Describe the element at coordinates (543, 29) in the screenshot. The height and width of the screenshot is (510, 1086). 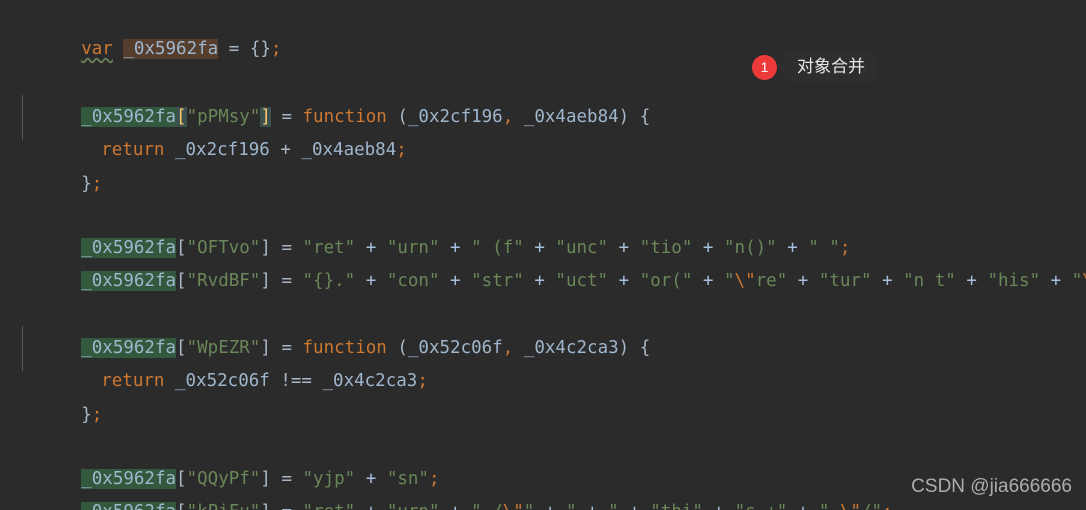
I see `code-line-declaration: var _0x5962fa = {};` at that location.